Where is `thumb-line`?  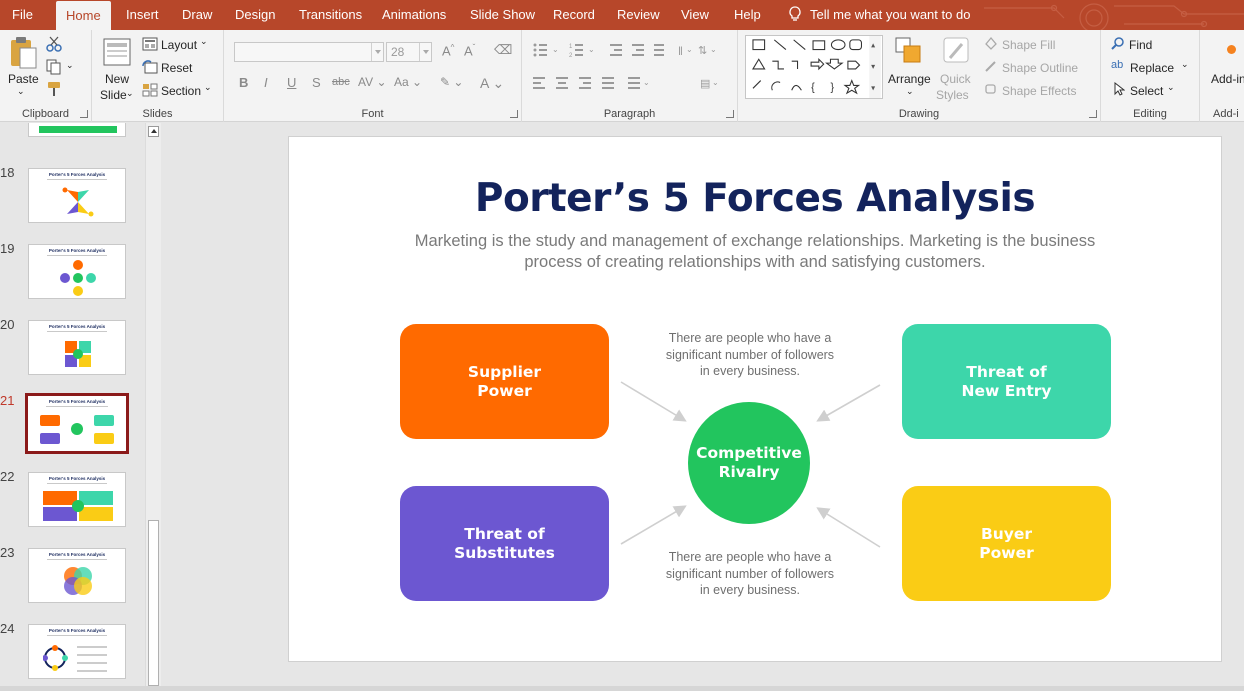
thumb-line is located at coordinates (77, 255).